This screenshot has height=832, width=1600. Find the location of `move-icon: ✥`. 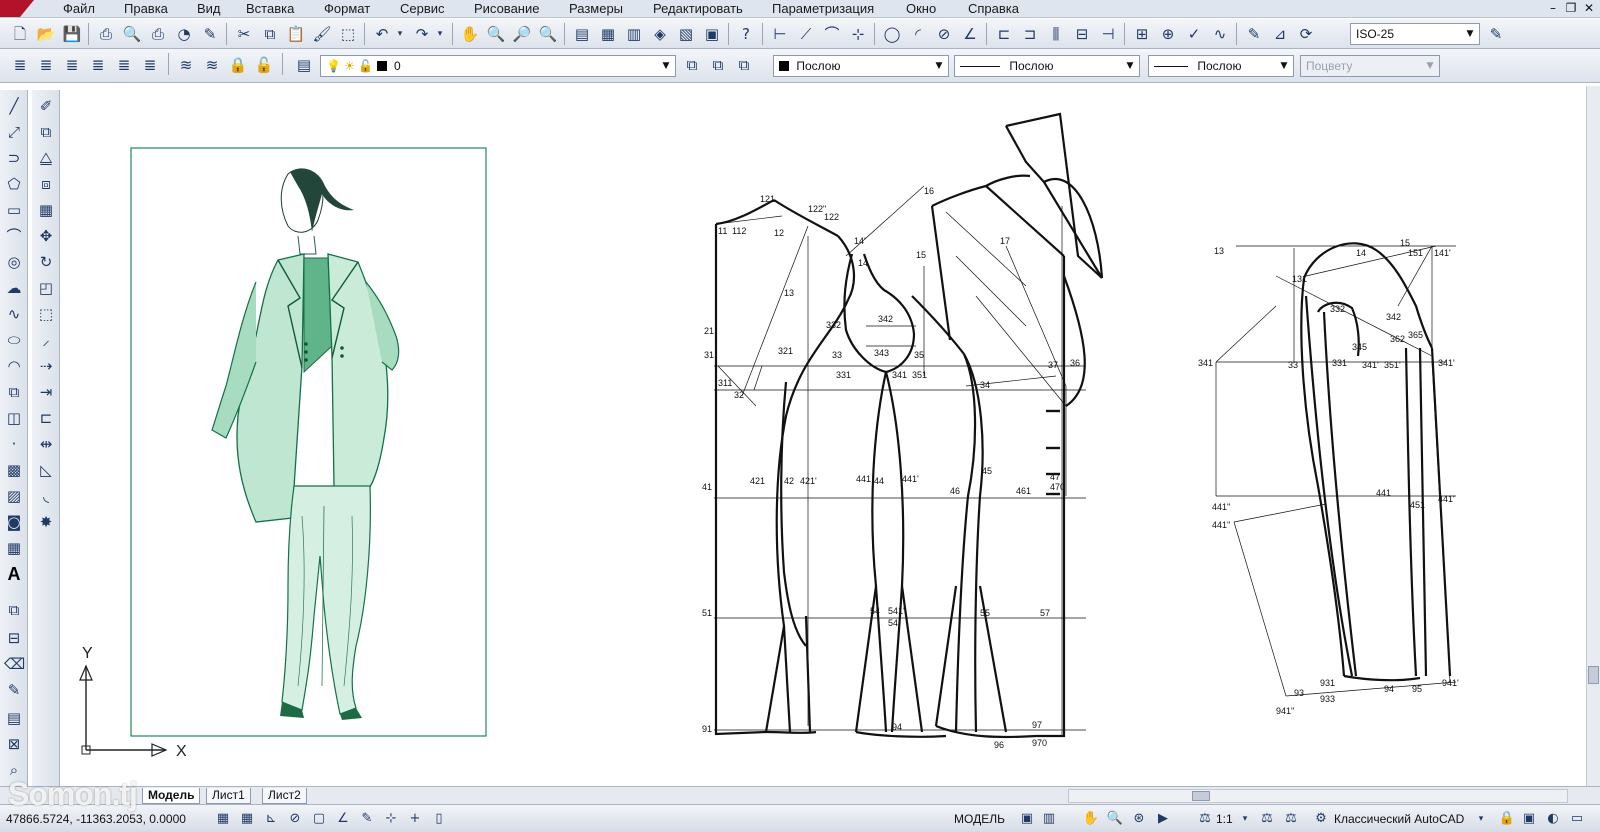

move-icon: ✥ is located at coordinates (46, 236).